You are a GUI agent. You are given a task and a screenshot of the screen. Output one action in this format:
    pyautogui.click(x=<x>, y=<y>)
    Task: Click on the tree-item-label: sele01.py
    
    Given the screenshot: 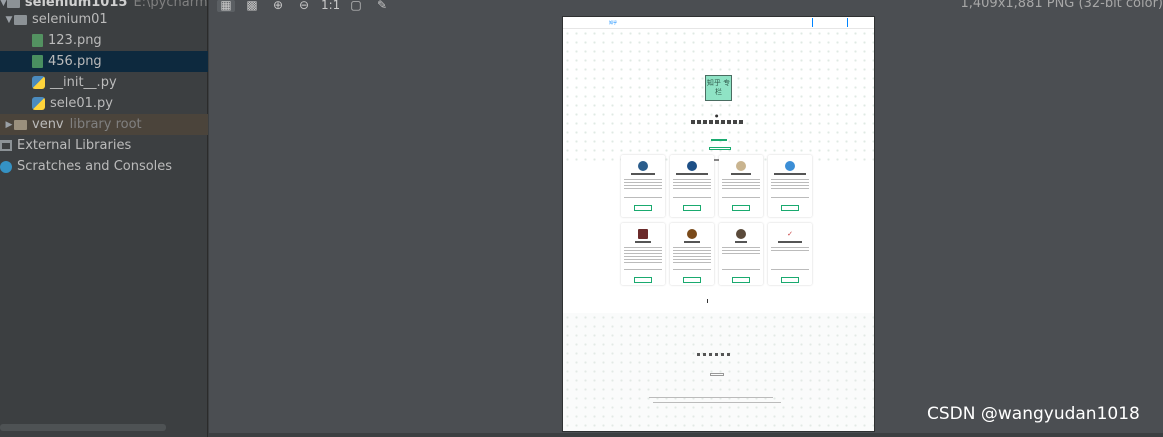 What is the action you would take?
    pyautogui.click(x=82, y=103)
    